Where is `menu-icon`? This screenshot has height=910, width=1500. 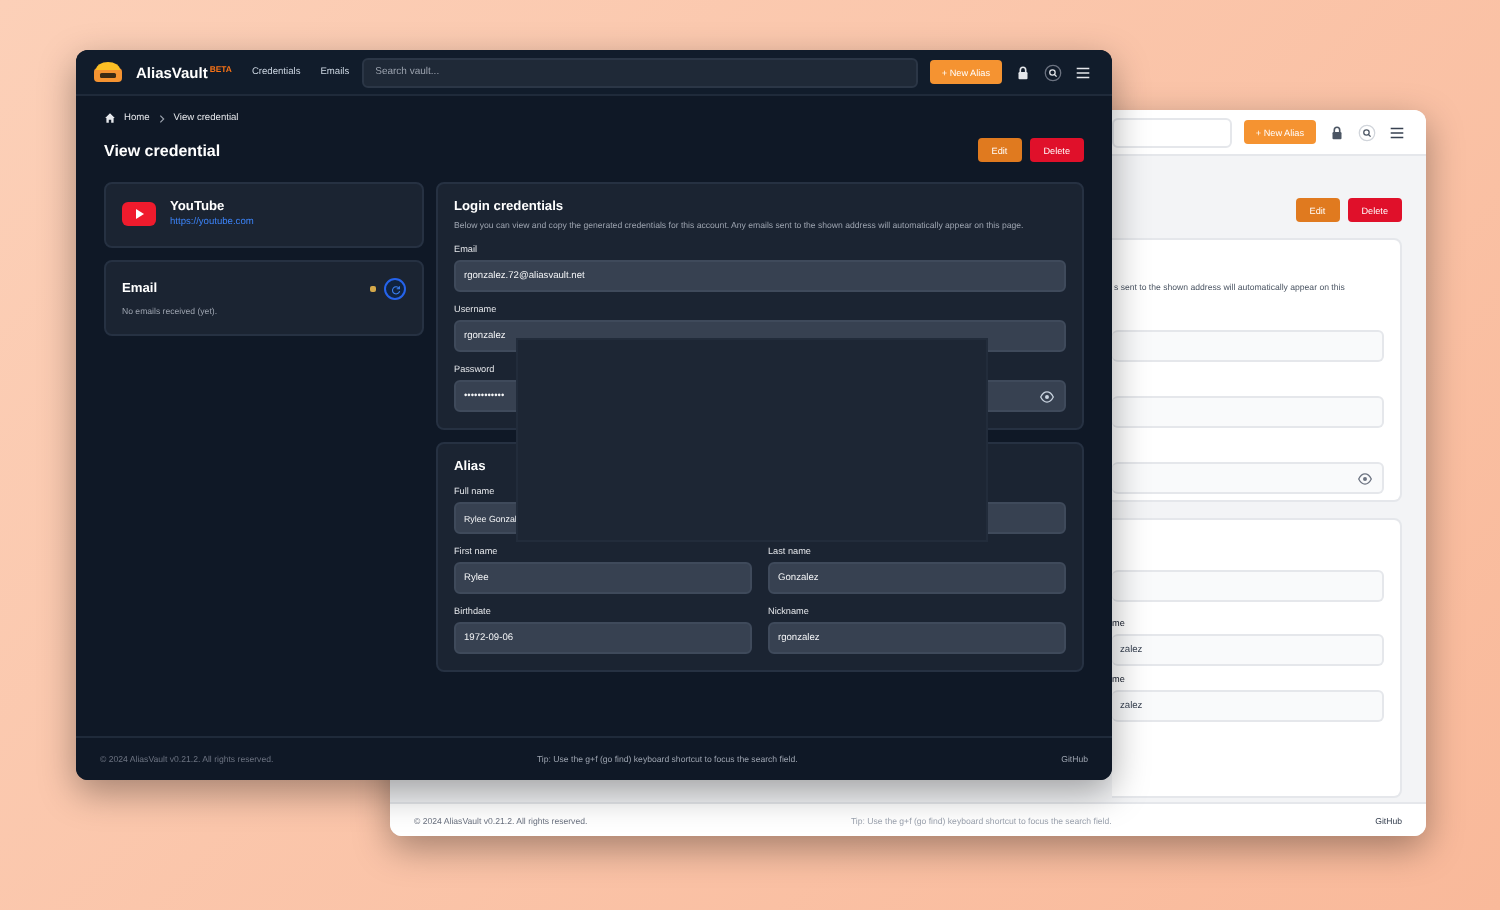 menu-icon is located at coordinates (1397, 132).